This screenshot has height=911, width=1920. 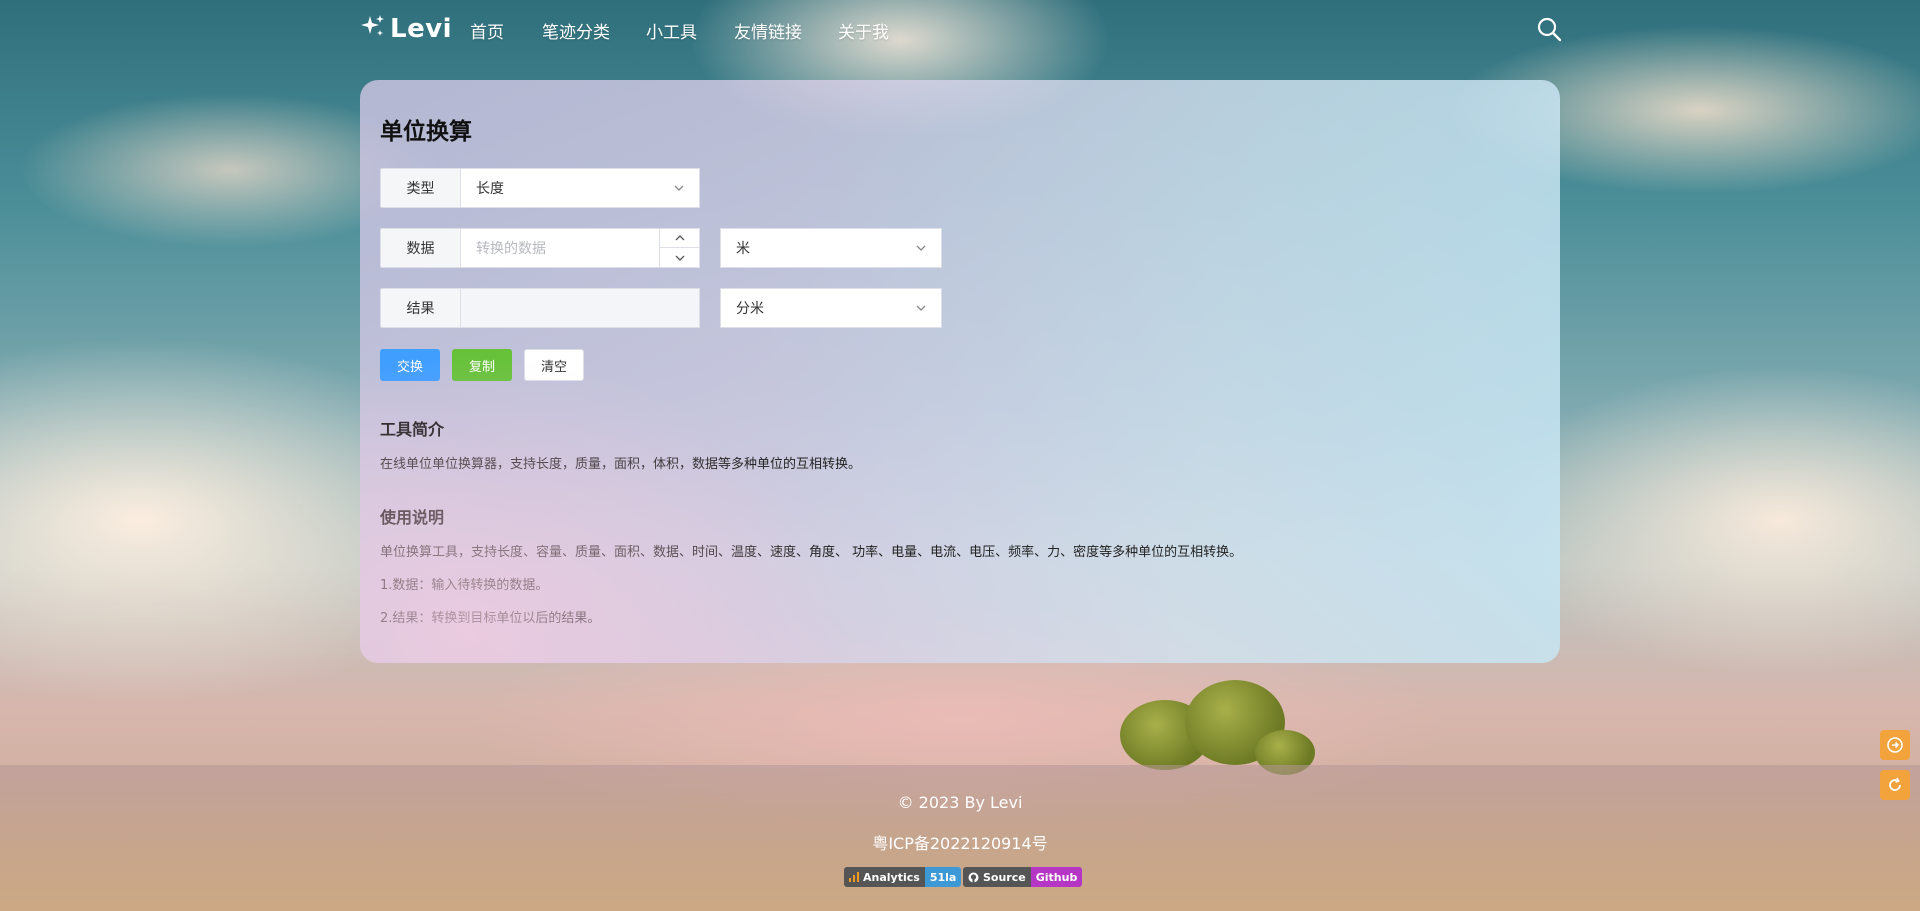 What do you see at coordinates (863, 30) in the screenshot?
I see `nav-about: 关于我` at bounding box center [863, 30].